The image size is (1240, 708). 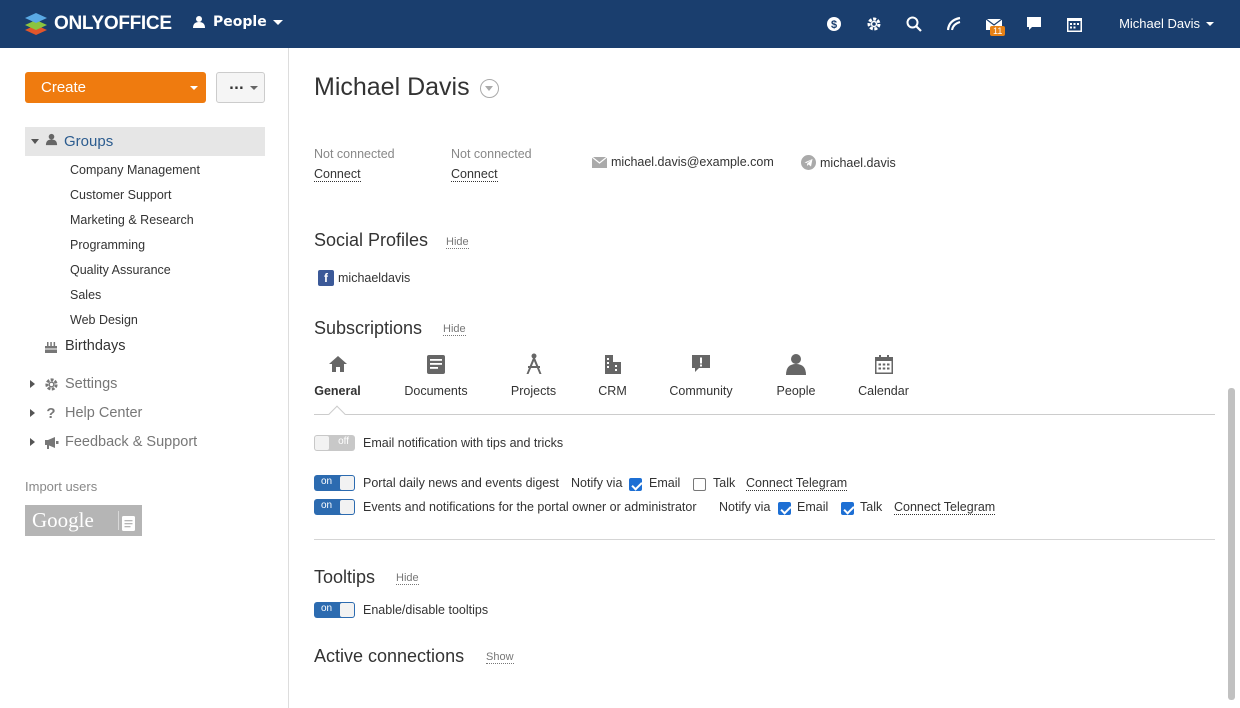 I want to click on group-item: Company Management, so click(x=135, y=172).